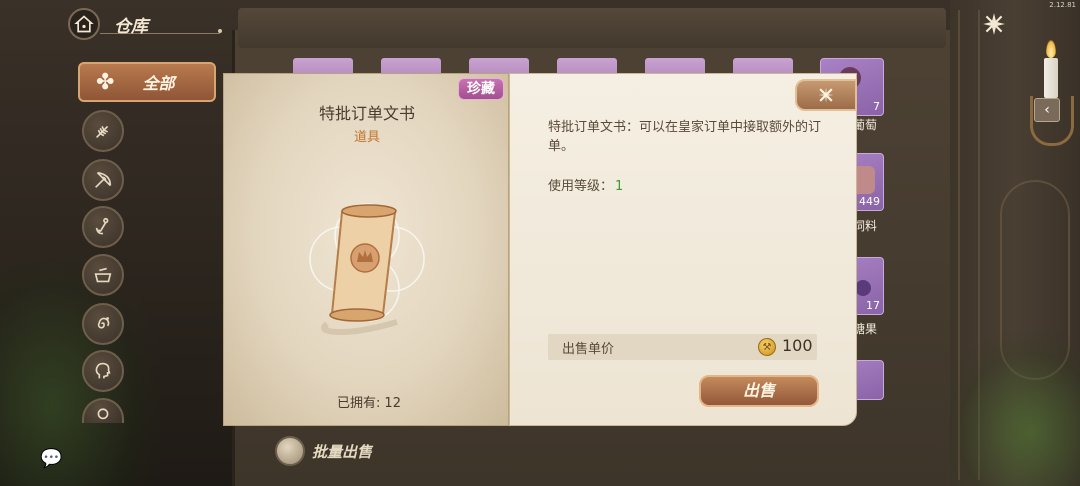 The image size is (1080, 486). I want to click on candle, so click(1051, 78).